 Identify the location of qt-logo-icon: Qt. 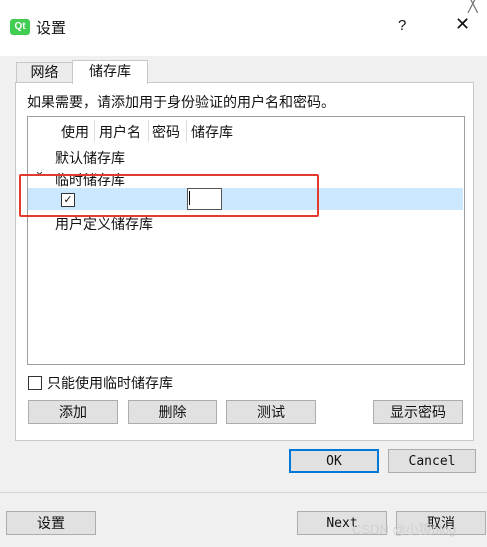
(20, 27).